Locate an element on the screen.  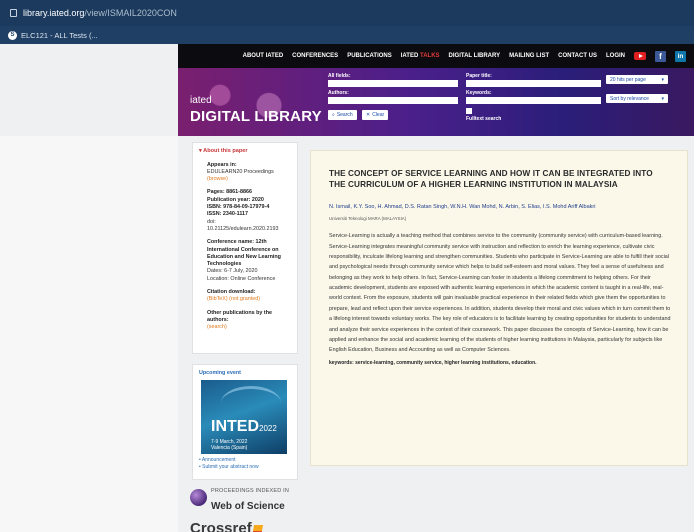
linkedin-icon: in is located at coordinates (680, 56).